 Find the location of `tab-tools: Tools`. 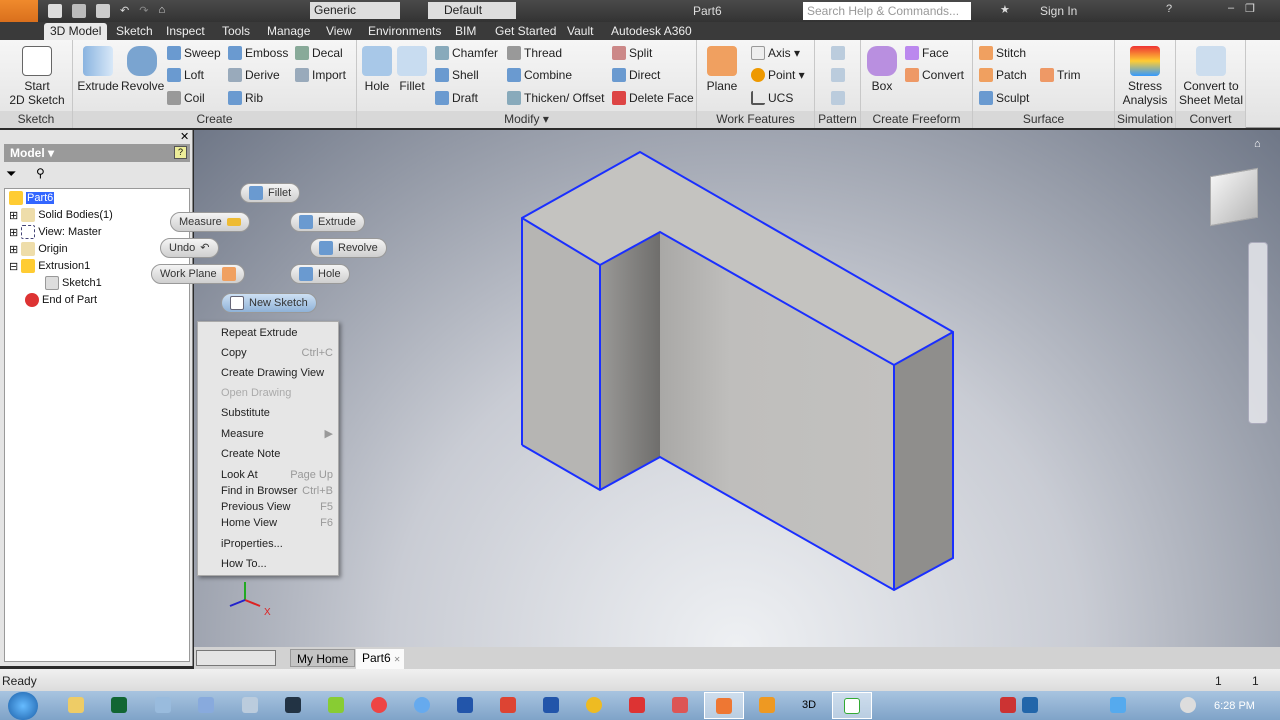

tab-tools: Tools is located at coordinates (236, 31).